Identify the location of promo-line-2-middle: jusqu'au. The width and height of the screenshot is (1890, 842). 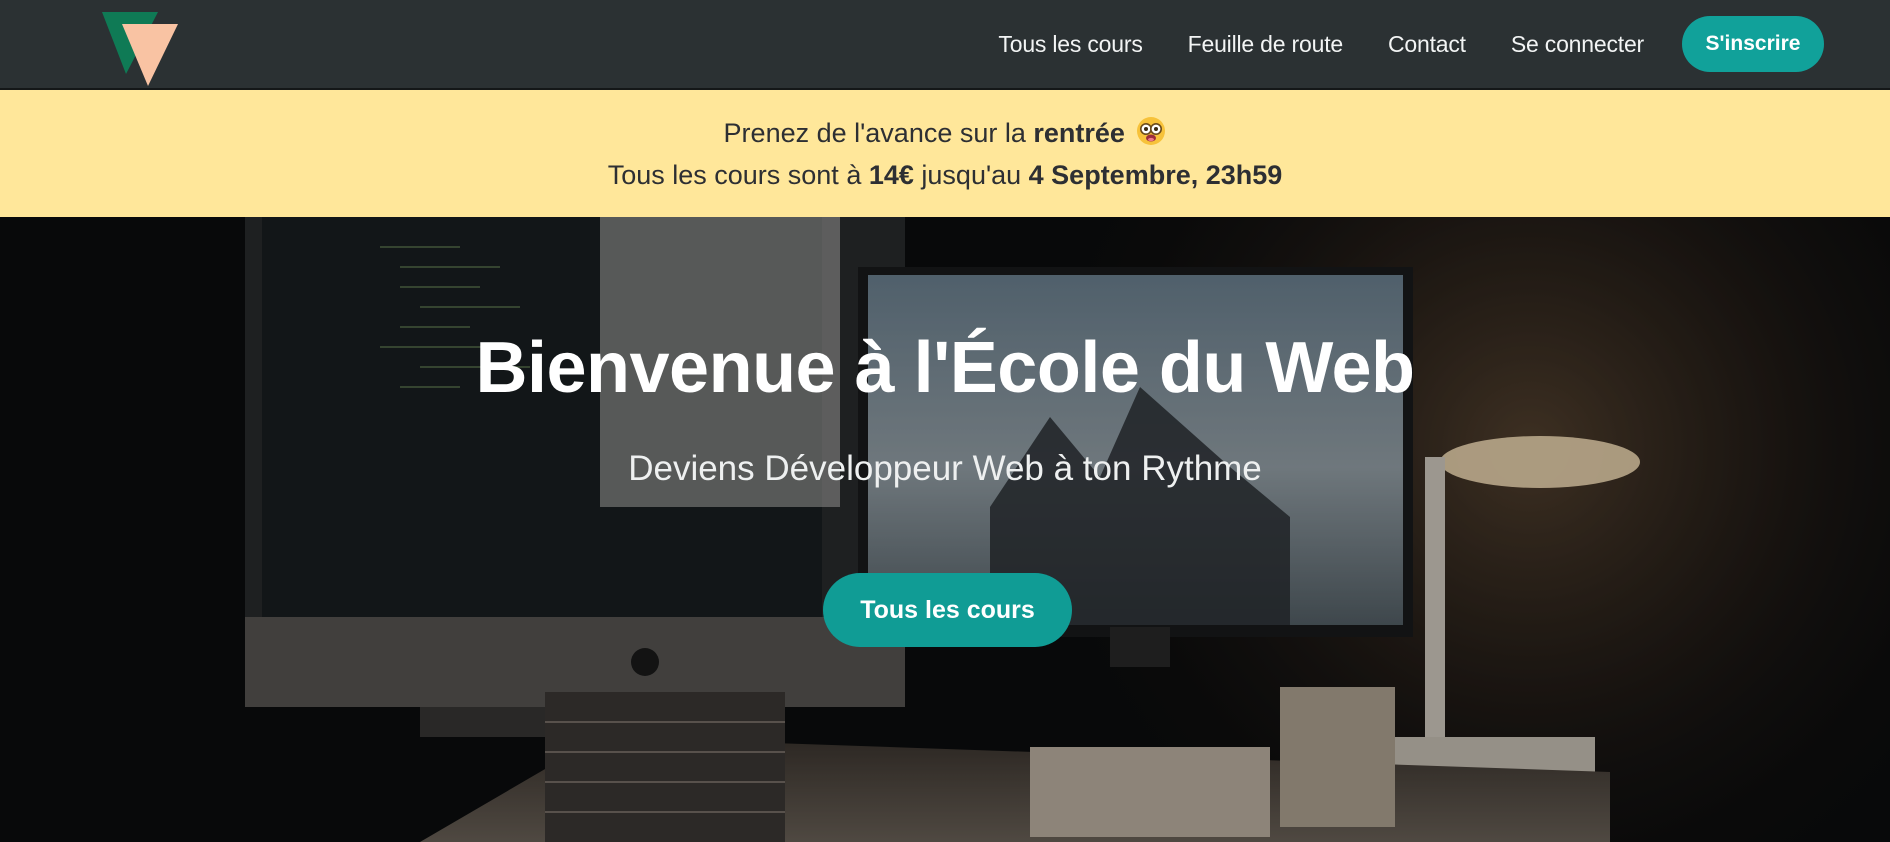
(971, 174).